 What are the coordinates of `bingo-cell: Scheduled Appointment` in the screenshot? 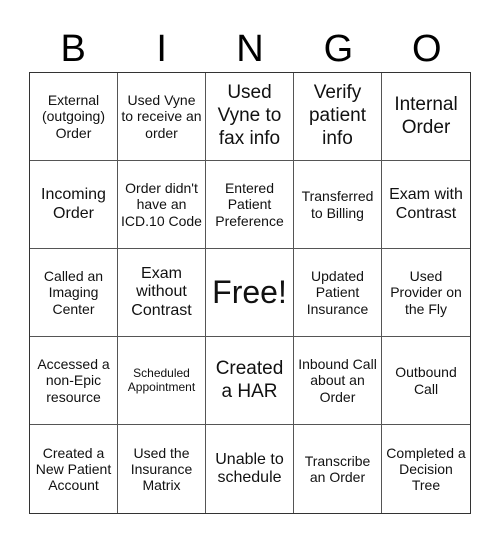 It's located at (162, 381).